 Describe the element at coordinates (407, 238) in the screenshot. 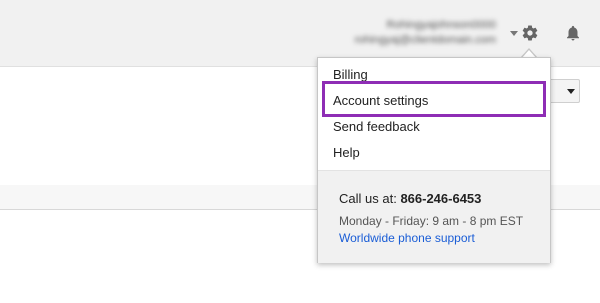

I see `worldwide-phone-support-link: Worldwide phone support` at that location.